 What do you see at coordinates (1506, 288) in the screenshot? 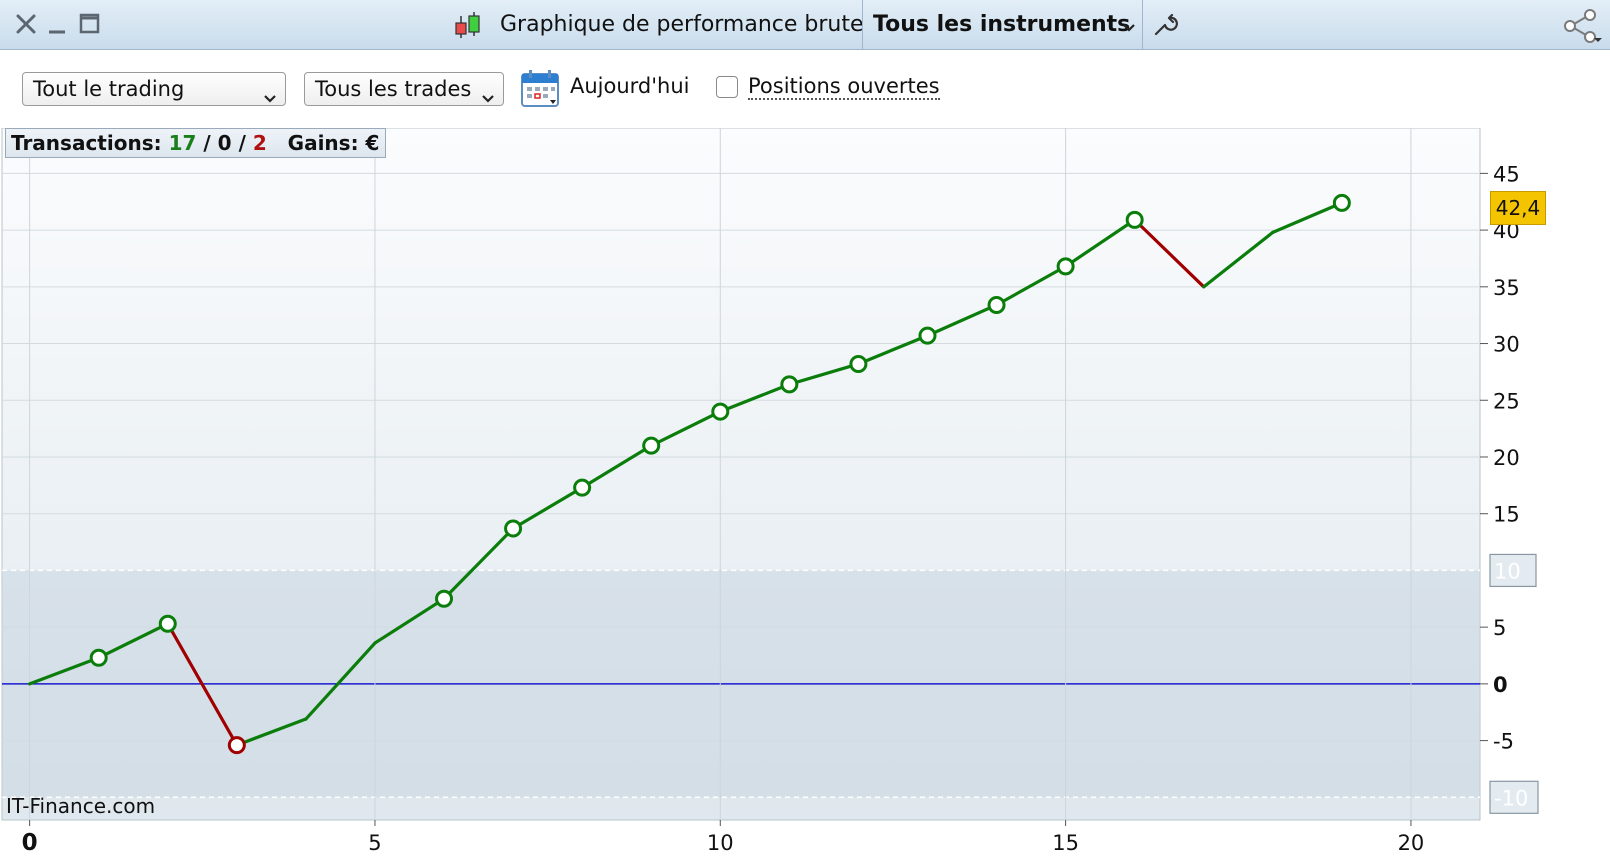
I see `y-tick-label: 35` at bounding box center [1506, 288].